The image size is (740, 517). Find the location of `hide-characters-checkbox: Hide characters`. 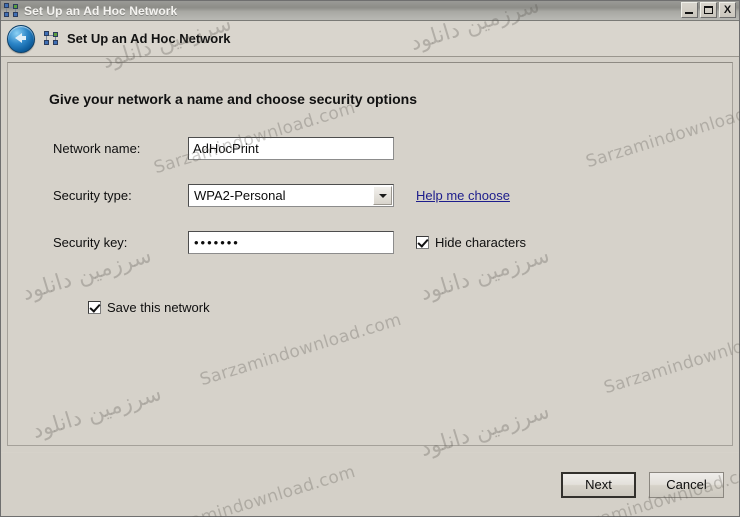

hide-characters-checkbox: Hide characters is located at coordinates (471, 242).